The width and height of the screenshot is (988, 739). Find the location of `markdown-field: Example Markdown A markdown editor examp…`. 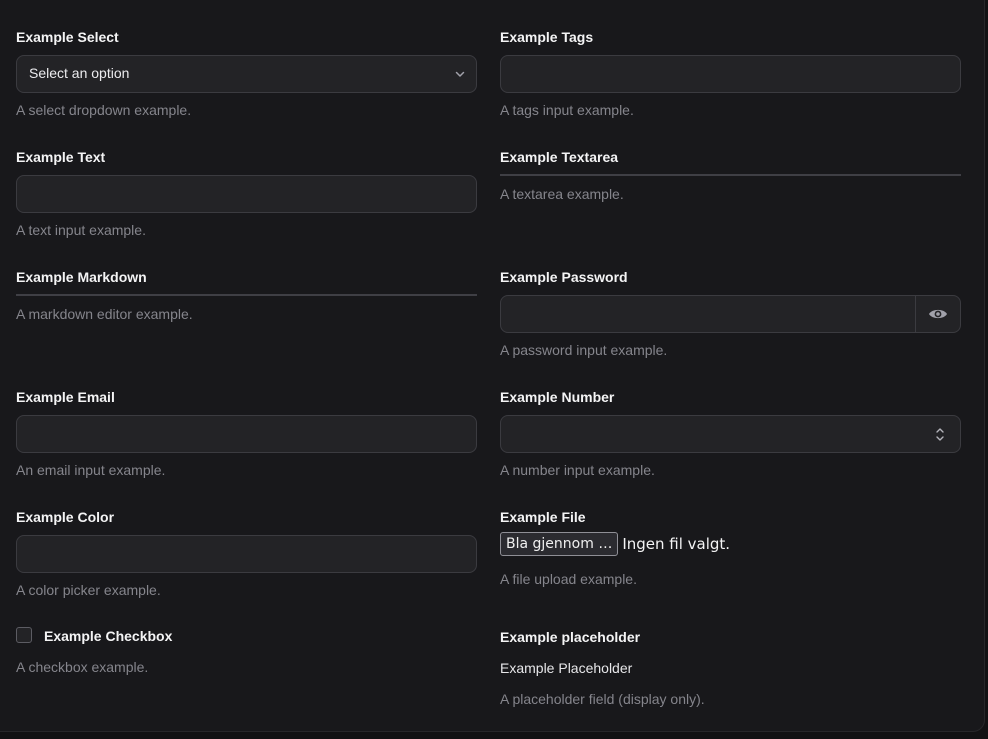

markdown-field: Example Markdown A markdown editor examp… is located at coordinates (246, 295).